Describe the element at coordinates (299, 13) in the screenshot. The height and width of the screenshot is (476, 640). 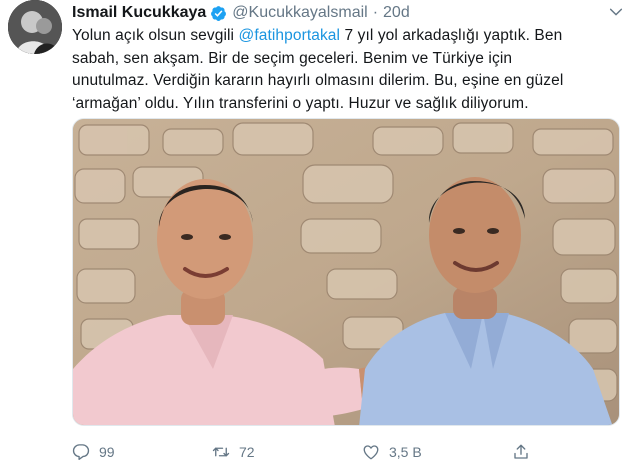
I see `author-handle: @Kucukkayalsmail` at that location.